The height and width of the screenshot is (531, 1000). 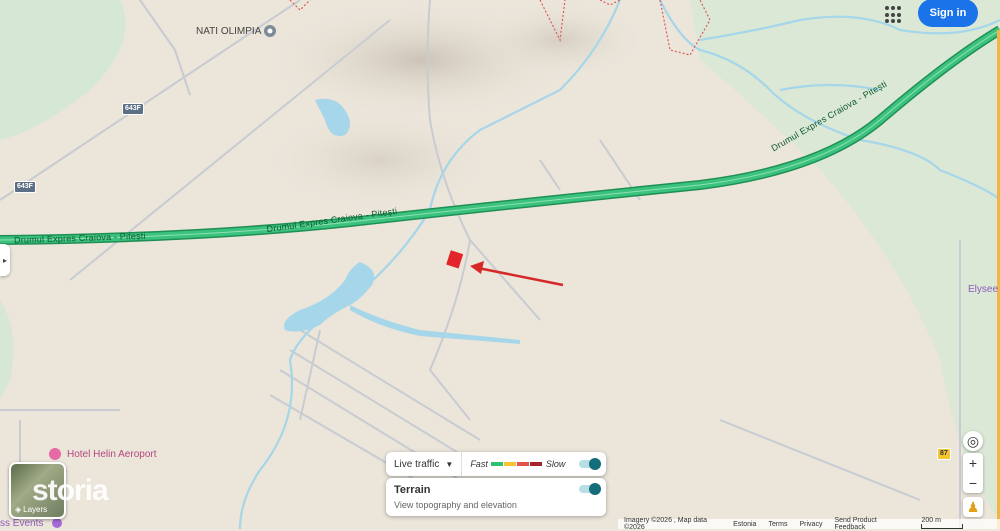 What do you see at coordinates (744, 524) in the screenshot?
I see `country-link: Estonia` at bounding box center [744, 524].